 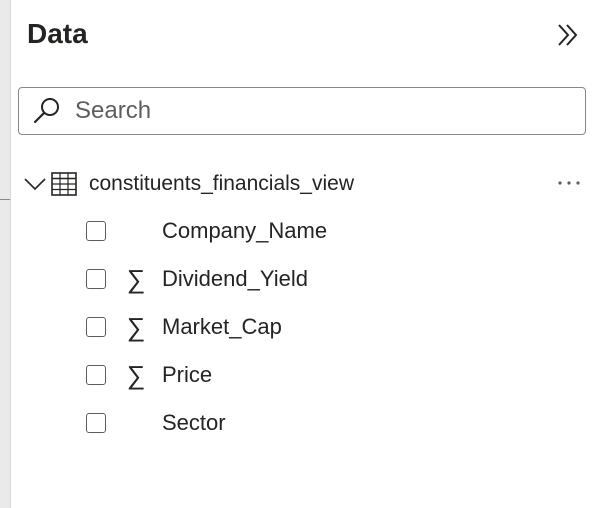 I want to click on report-canvas-edge, so click(x=5, y=254).